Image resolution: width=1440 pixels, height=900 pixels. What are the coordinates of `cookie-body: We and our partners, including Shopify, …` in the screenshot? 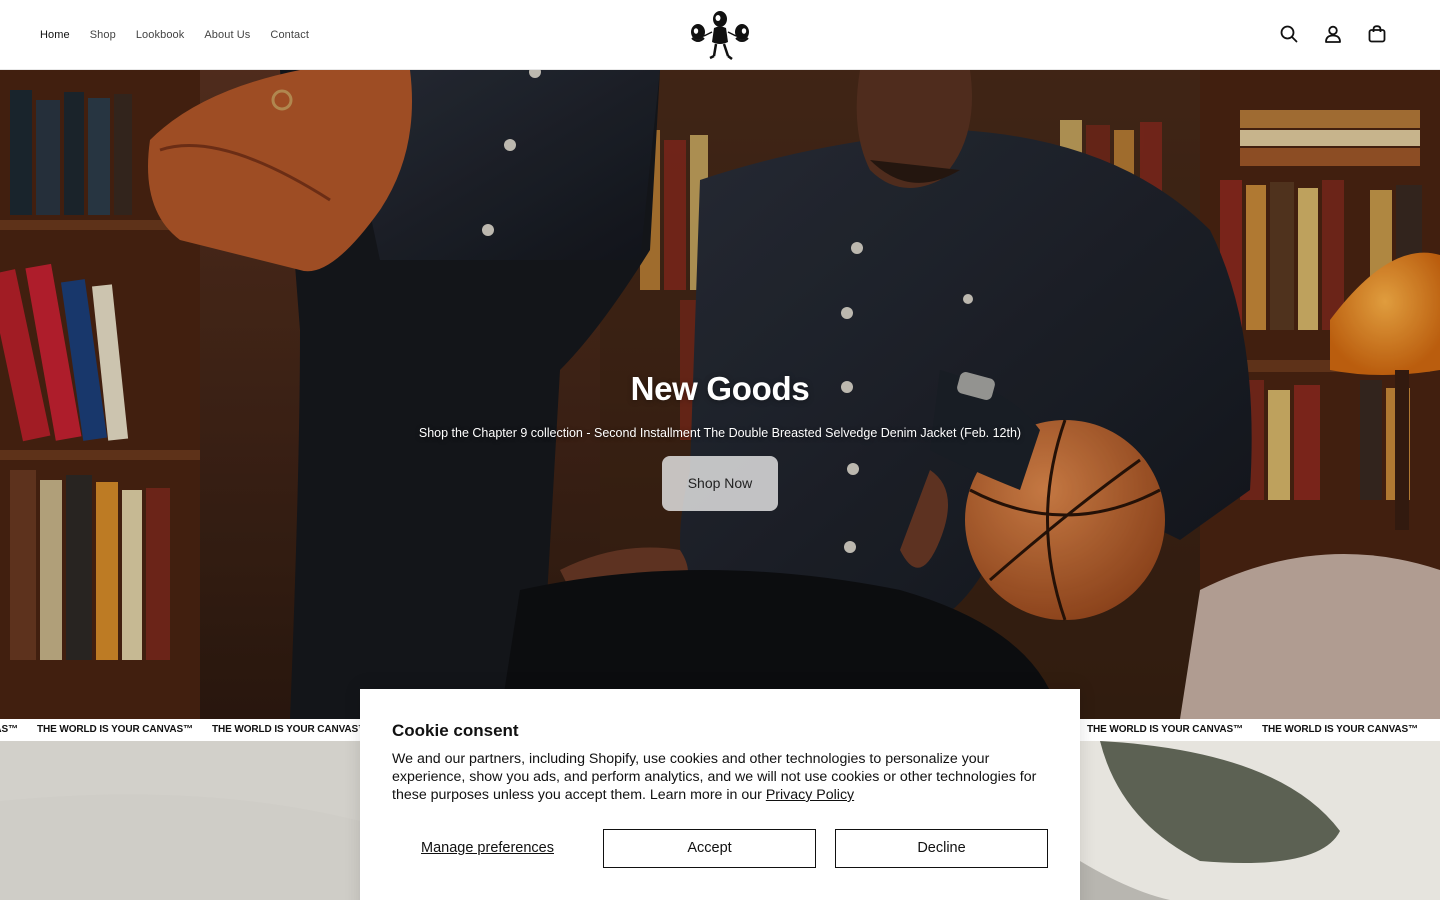 It's located at (720, 777).